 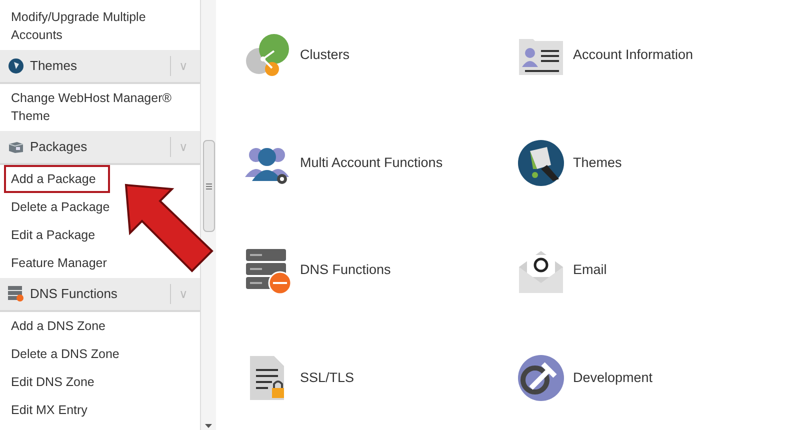 I want to click on category-tile: Multi Account Functions, so click(x=380, y=162).